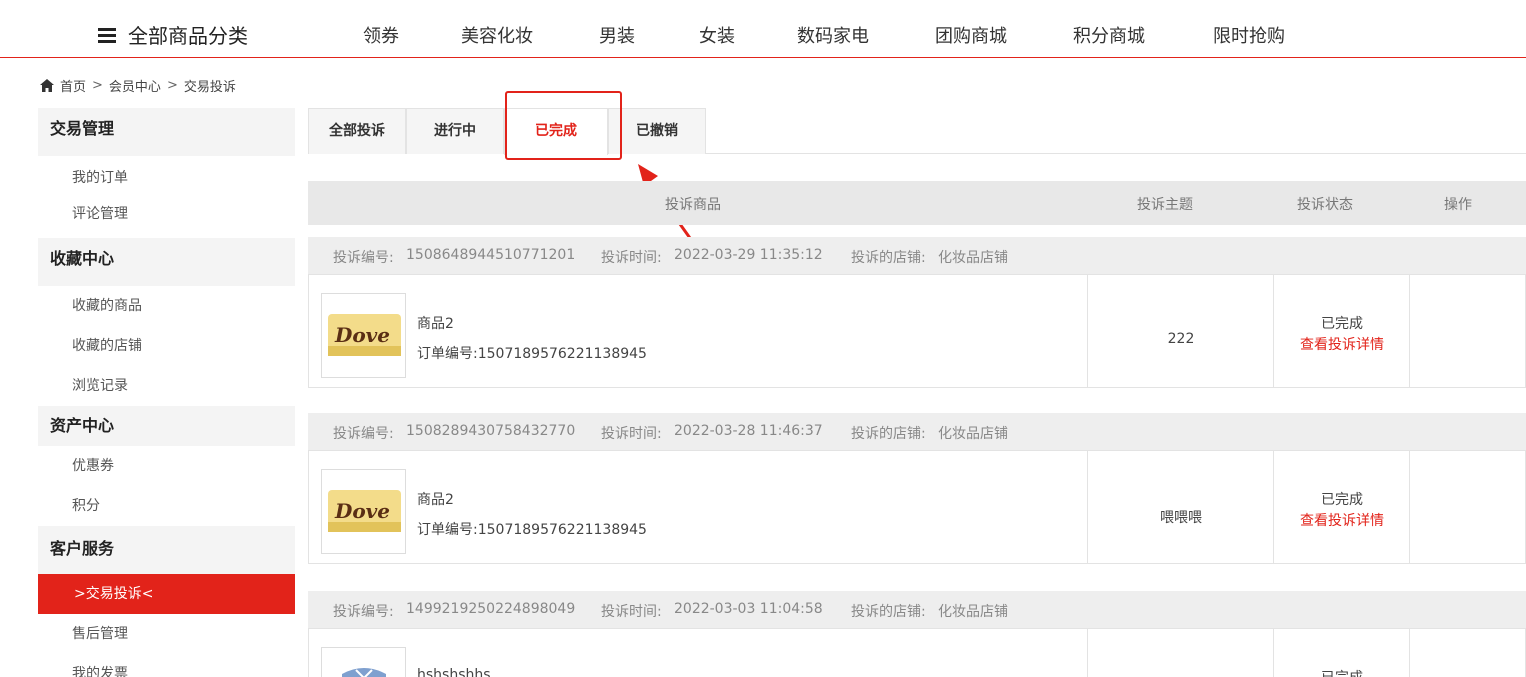 Image resolution: width=1526 pixels, height=677 pixels. Describe the element at coordinates (166, 217) in the screenshot. I see `sidebar-item-reviews: 评论管理` at that location.